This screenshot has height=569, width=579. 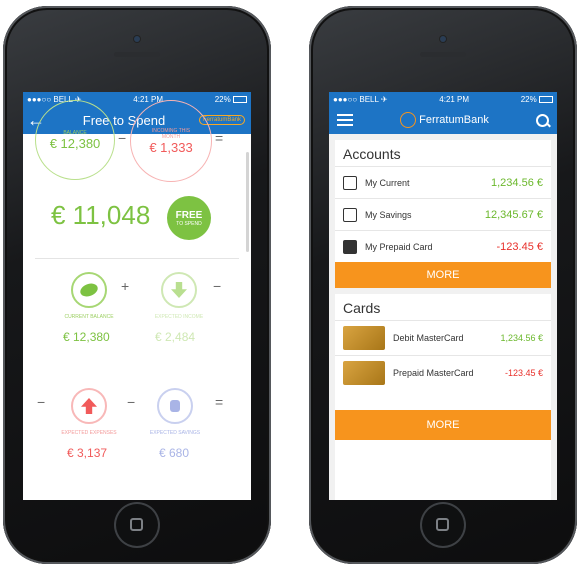 What do you see at coordinates (131, 402) in the screenshot?
I see `minus-operator-4: −` at bounding box center [131, 402].